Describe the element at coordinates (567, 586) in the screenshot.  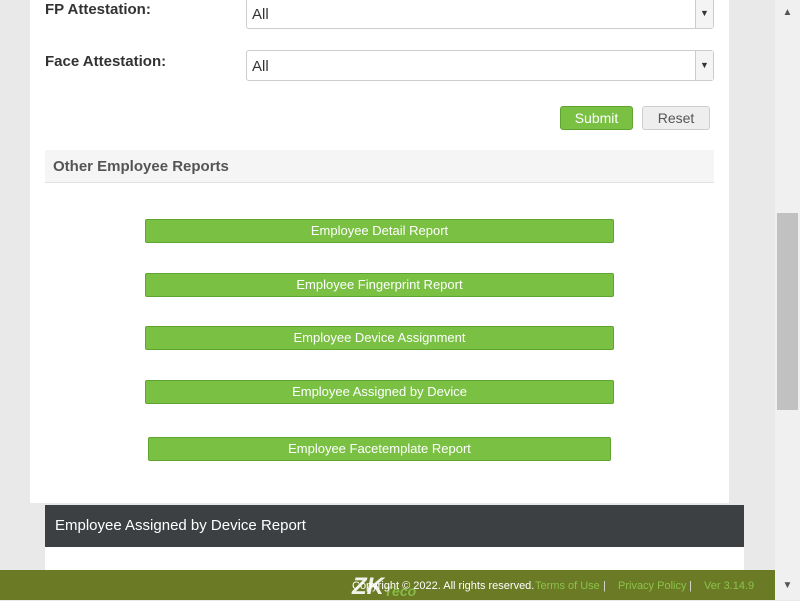
I see `terms-link: Terms of Use` at that location.